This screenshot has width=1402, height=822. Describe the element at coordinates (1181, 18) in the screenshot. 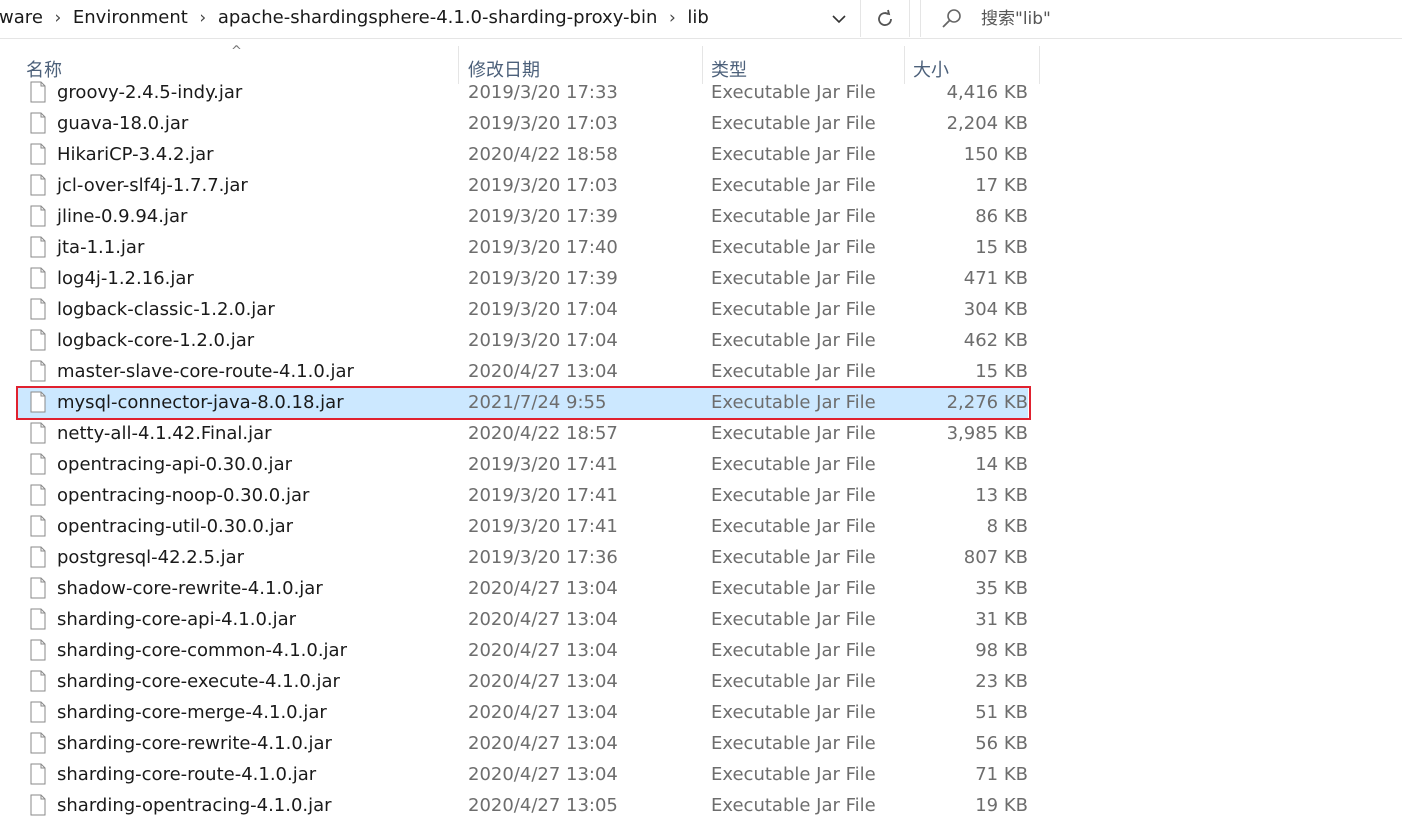

I see `search-input` at that location.